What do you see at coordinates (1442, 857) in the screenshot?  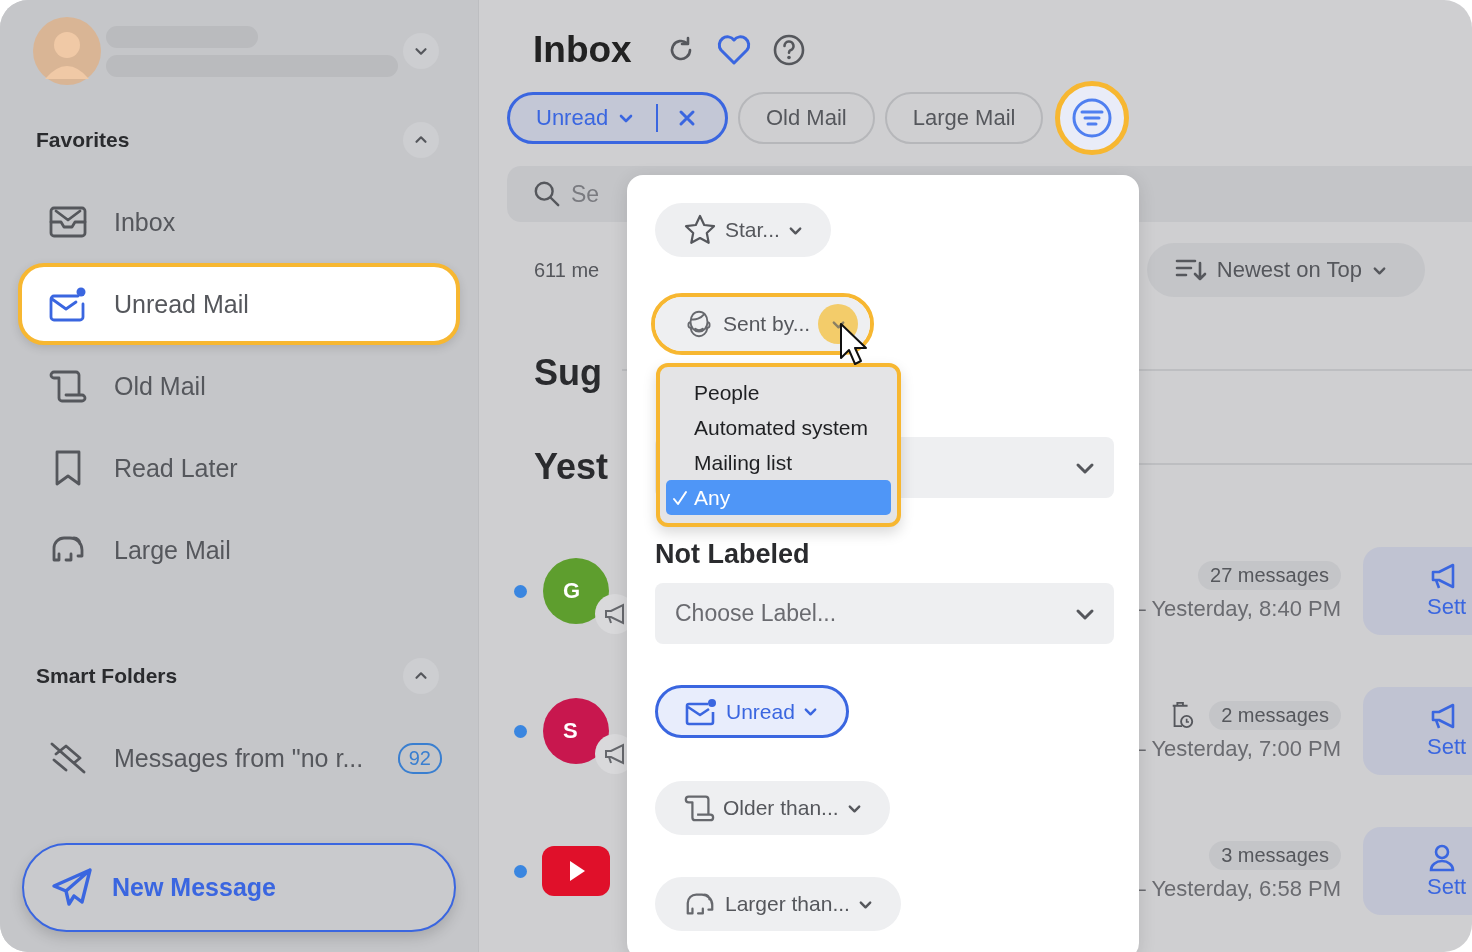 I see `person-icon` at bounding box center [1442, 857].